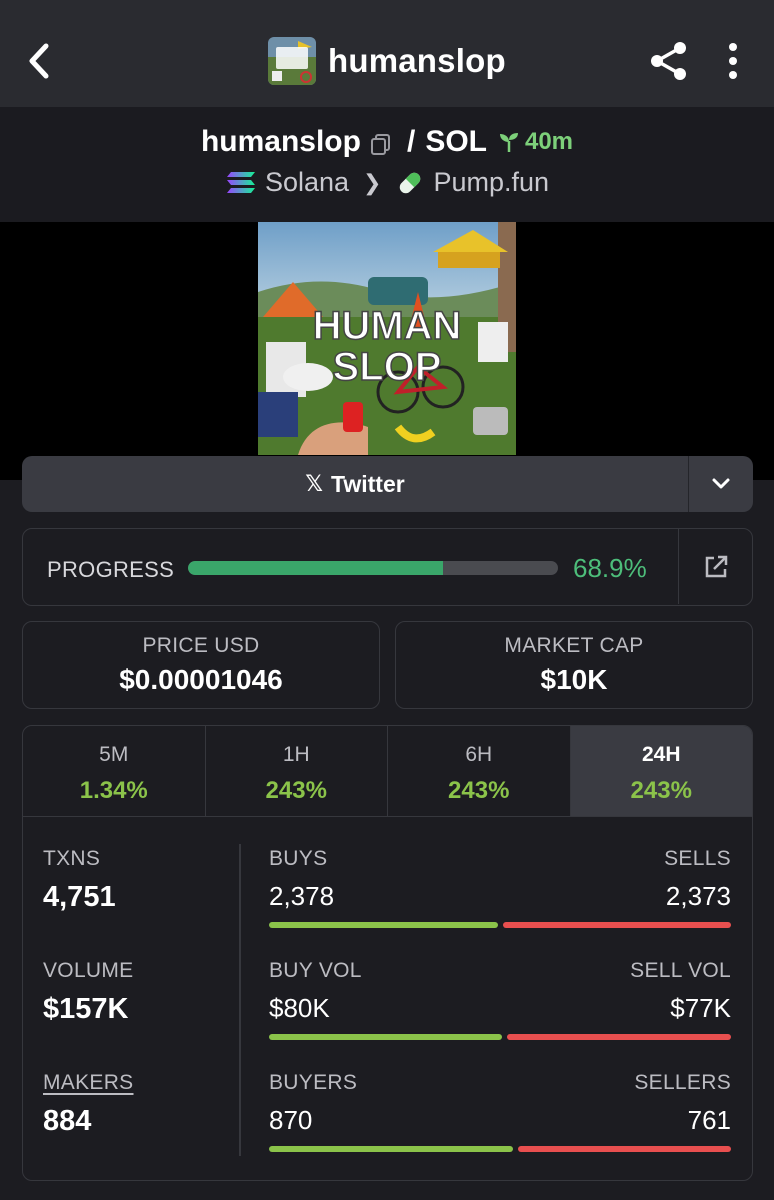  I want to click on buys-value: 2,378, so click(302, 896).